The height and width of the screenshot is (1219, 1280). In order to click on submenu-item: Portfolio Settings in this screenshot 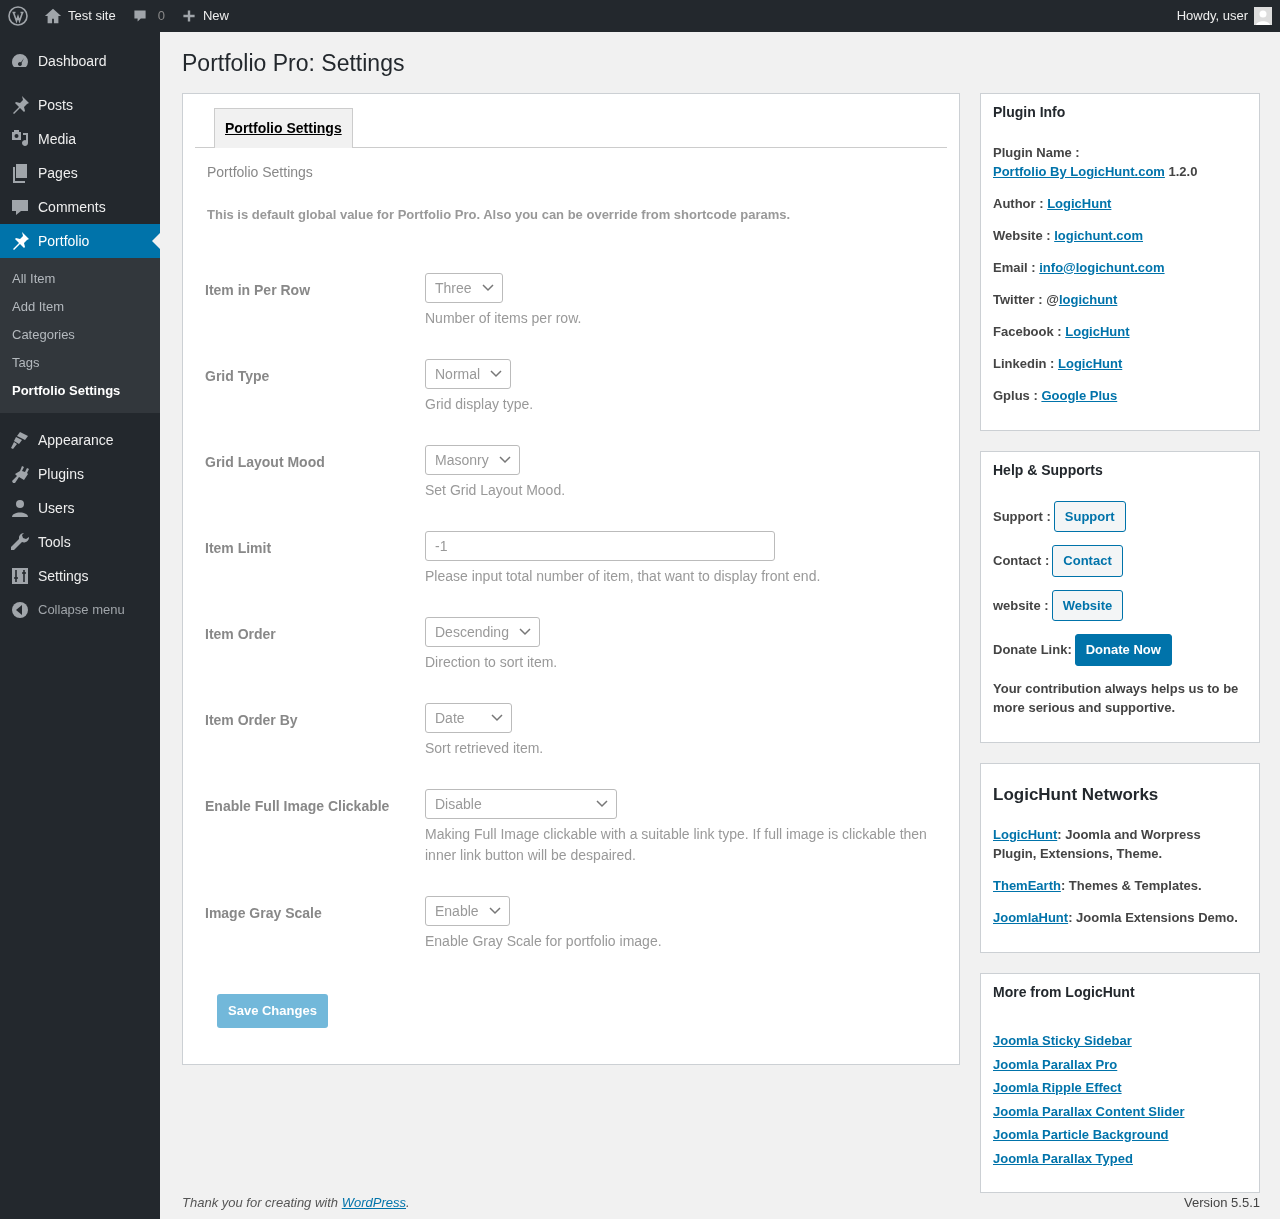, I will do `click(80, 391)`.